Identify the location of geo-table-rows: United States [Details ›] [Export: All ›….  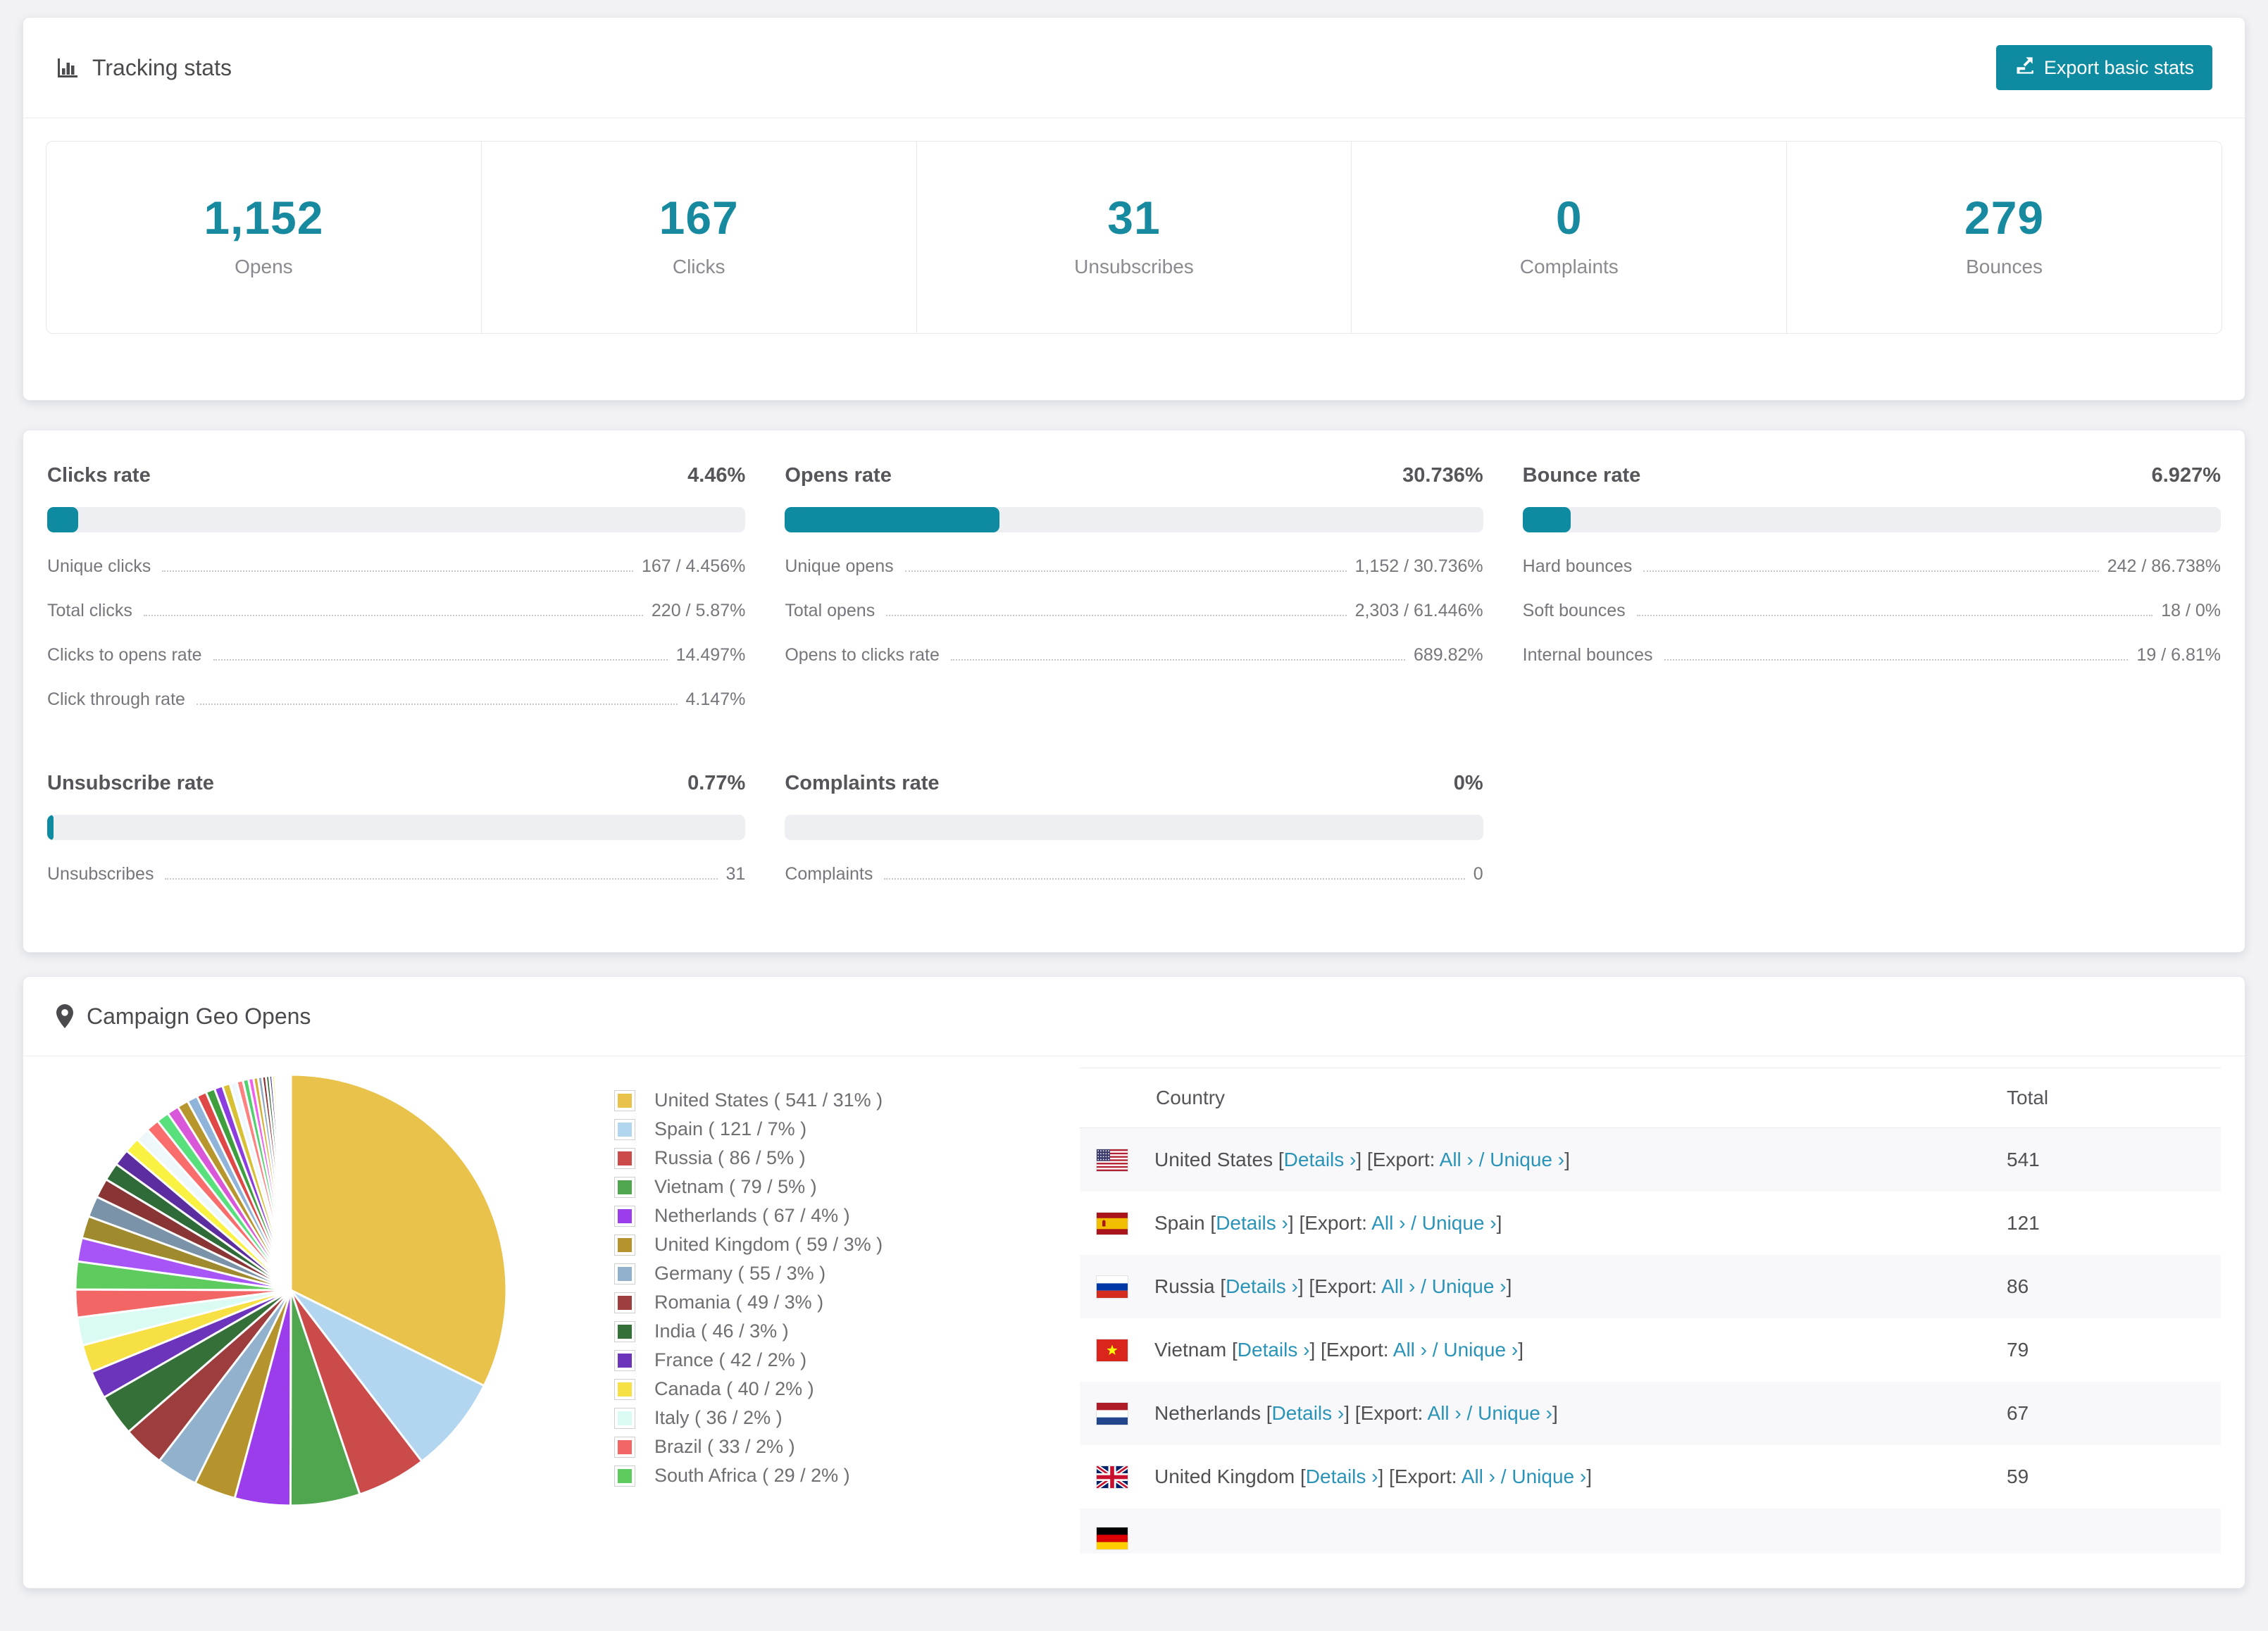
(1651, 1341).